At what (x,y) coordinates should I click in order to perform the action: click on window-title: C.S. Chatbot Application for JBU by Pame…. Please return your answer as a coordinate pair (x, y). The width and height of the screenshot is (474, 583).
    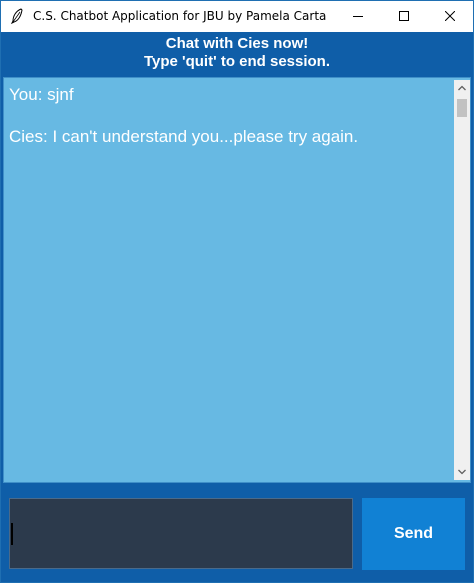
    Looking at the image, I should click on (180, 16).